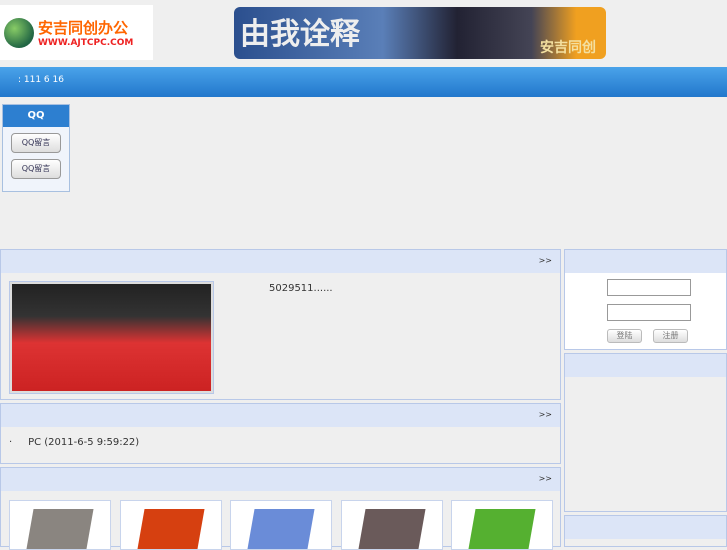 This screenshot has width=727, height=550. What do you see at coordinates (41, 80) in the screenshot?
I see `date-text: : 111 6 16` at bounding box center [41, 80].